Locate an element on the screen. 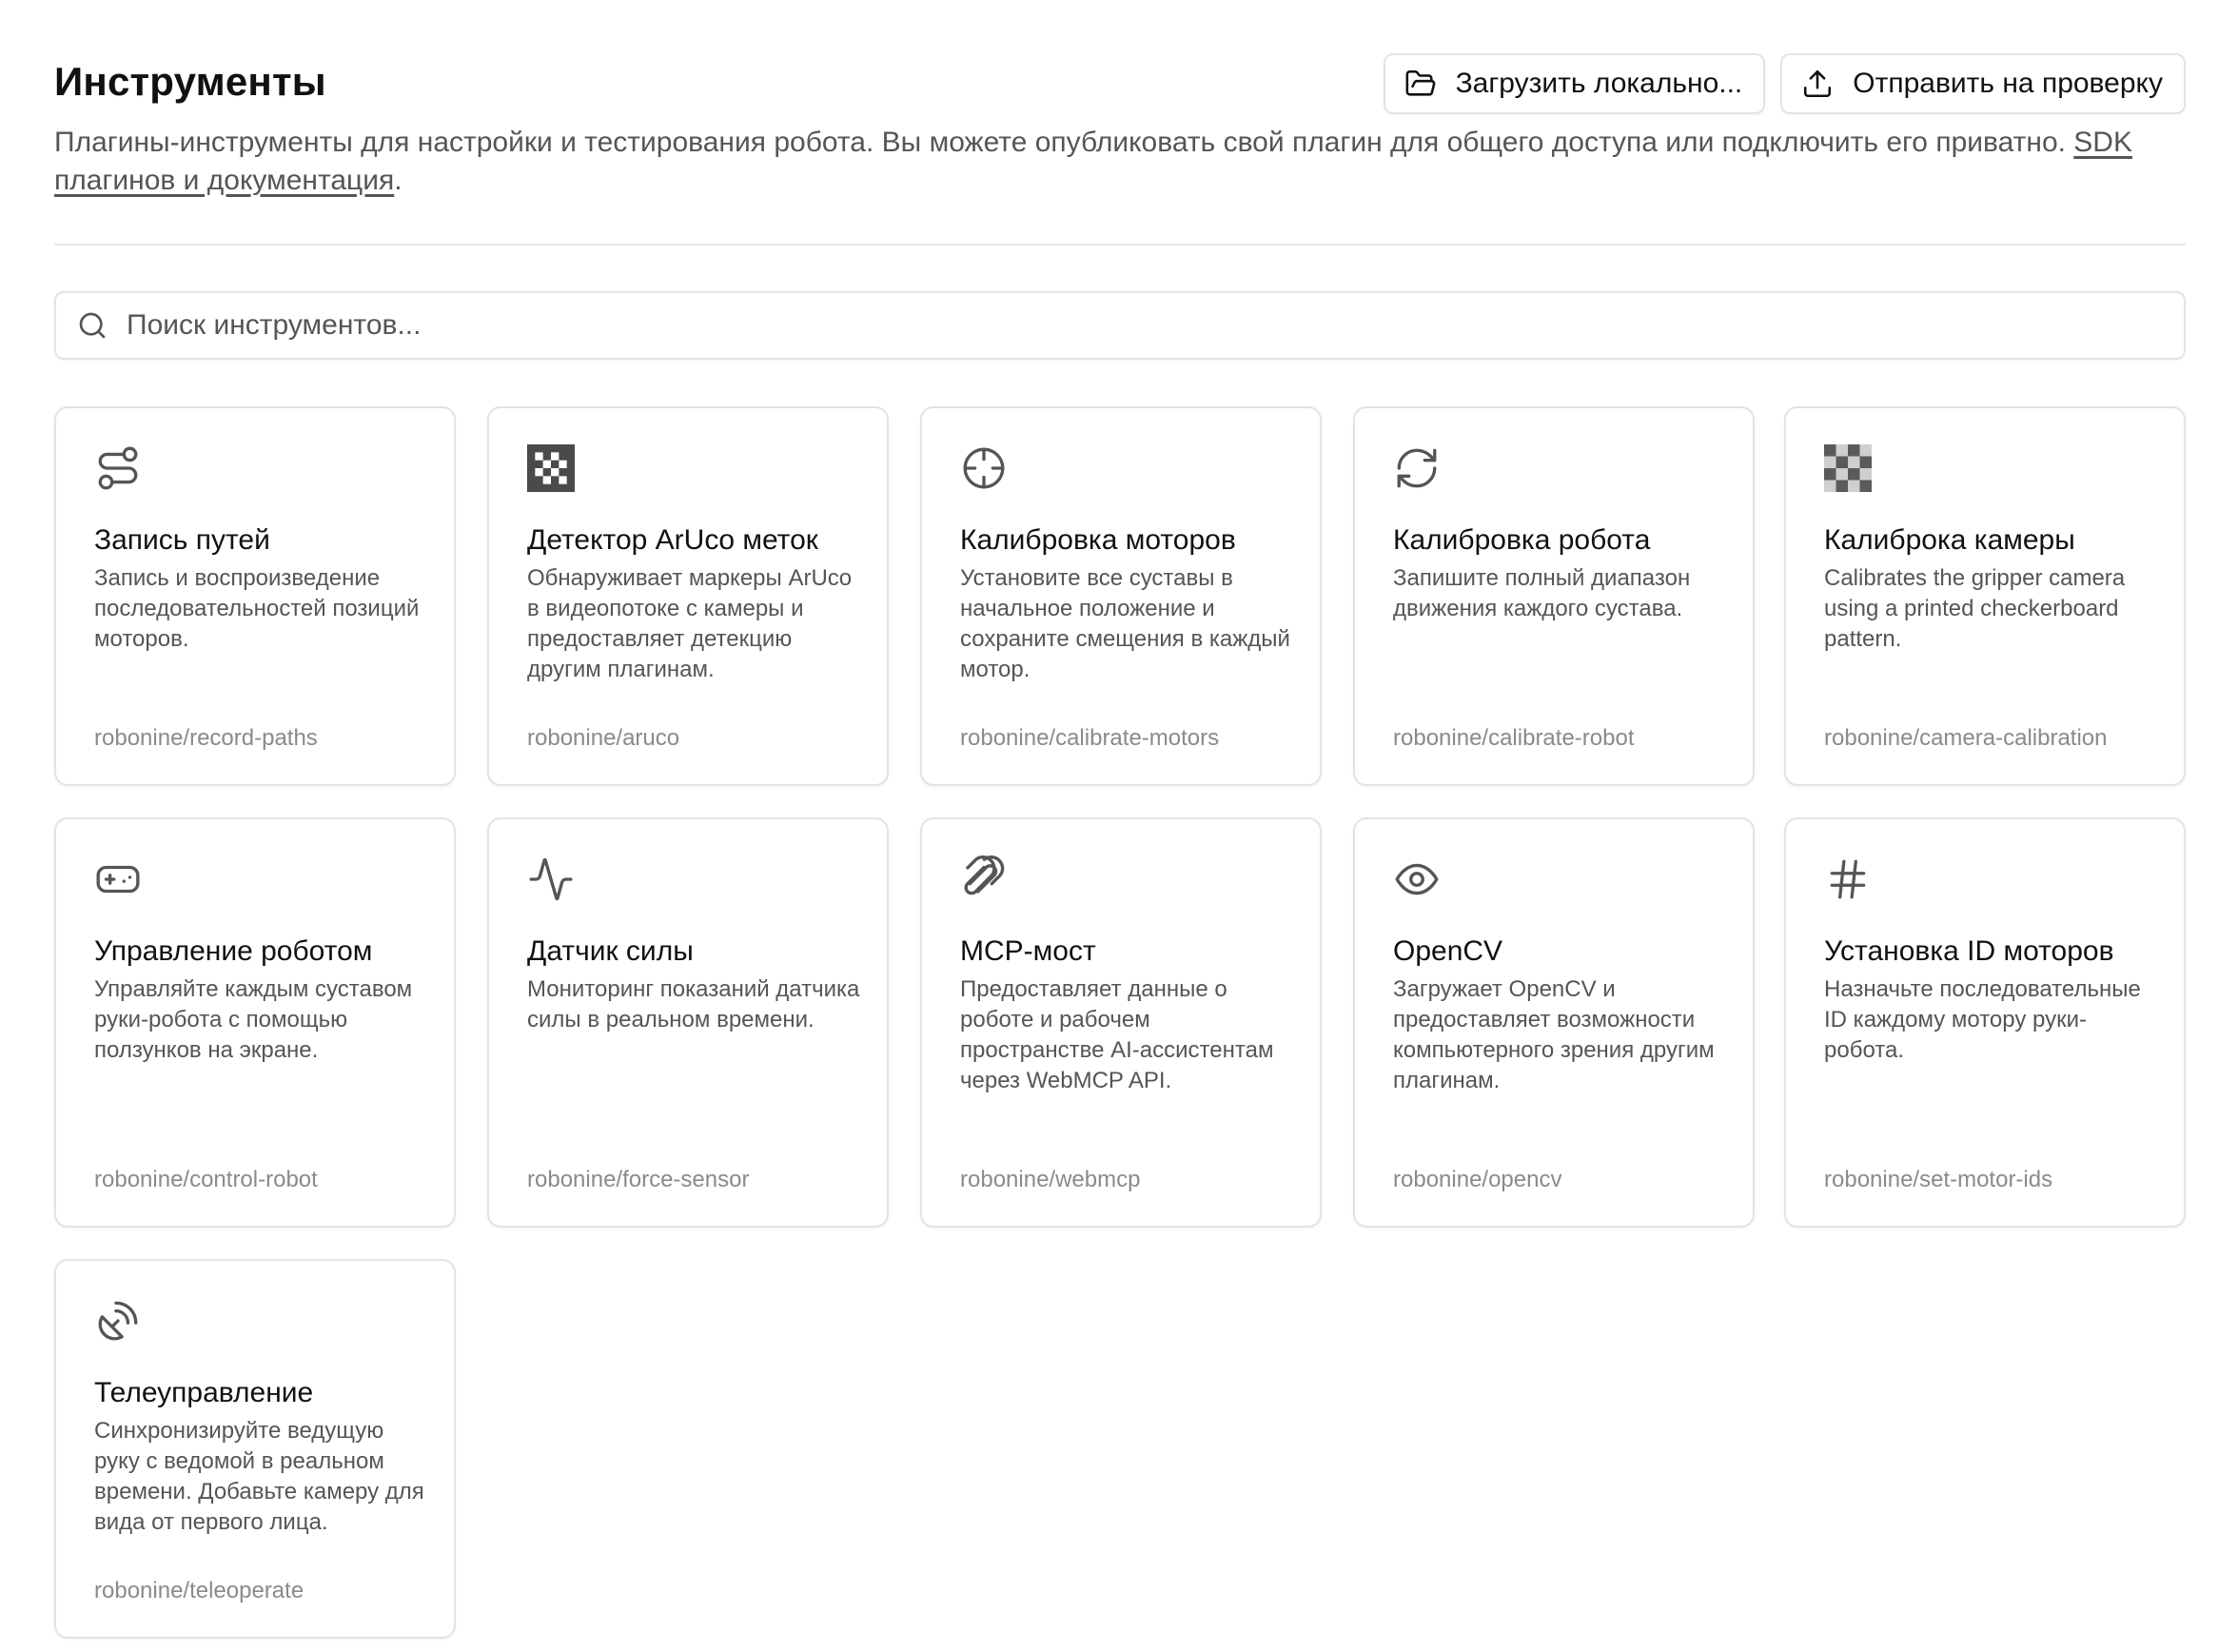  tool-repo: robonine/record-paths is located at coordinates (206, 738).